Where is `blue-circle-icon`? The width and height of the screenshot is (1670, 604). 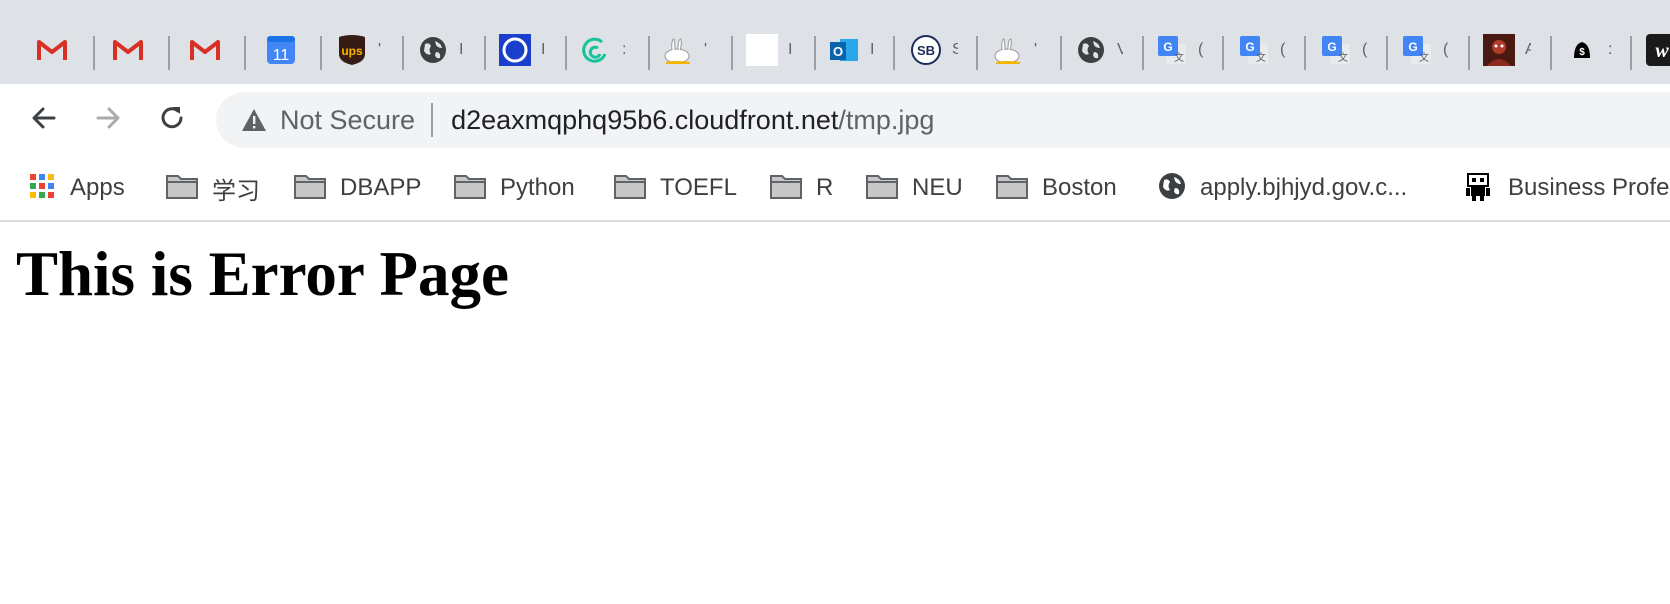 blue-circle-icon is located at coordinates (515, 50).